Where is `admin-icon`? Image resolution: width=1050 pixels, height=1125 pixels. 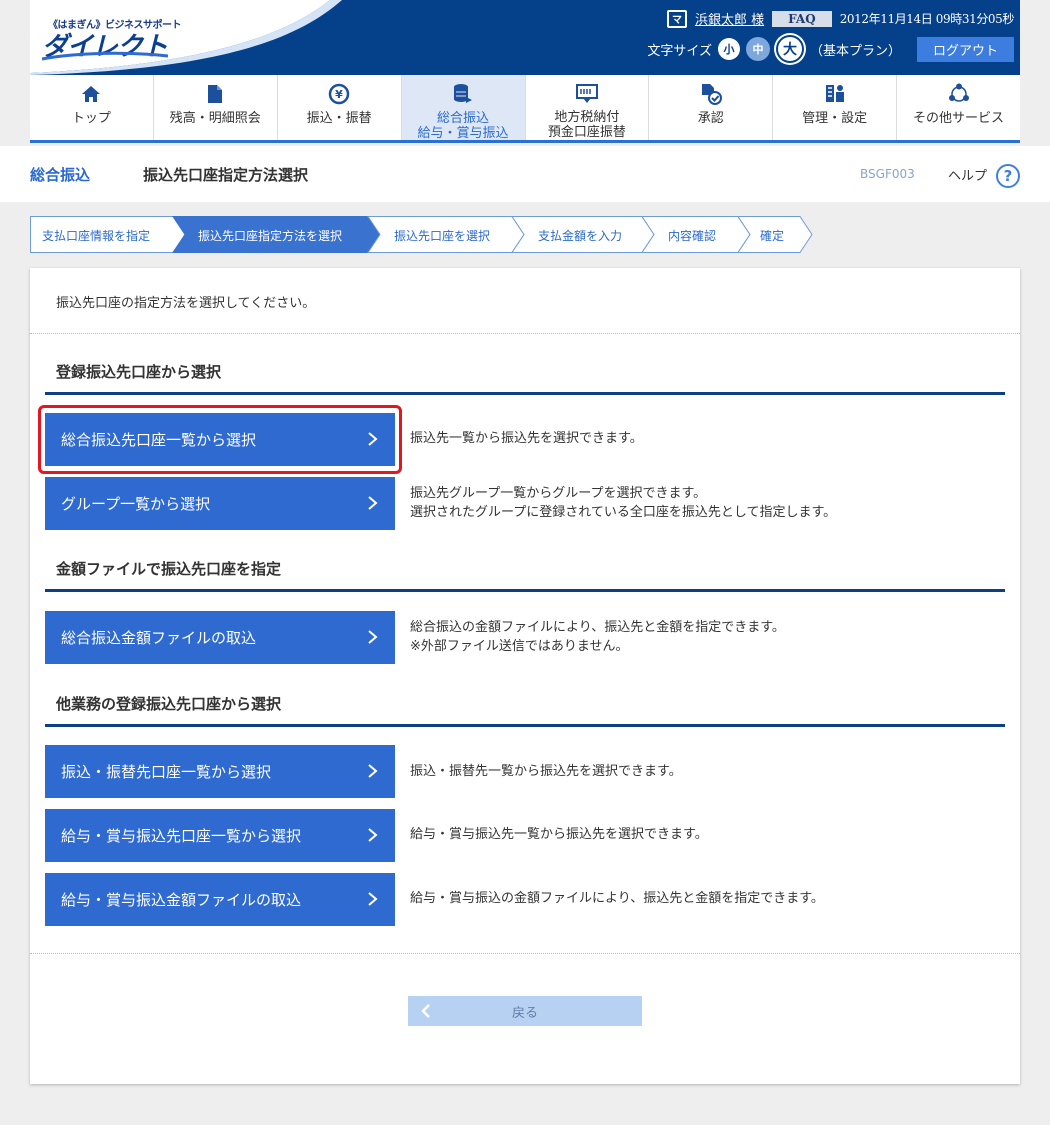
admin-icon is located at coordinates (835, 94).